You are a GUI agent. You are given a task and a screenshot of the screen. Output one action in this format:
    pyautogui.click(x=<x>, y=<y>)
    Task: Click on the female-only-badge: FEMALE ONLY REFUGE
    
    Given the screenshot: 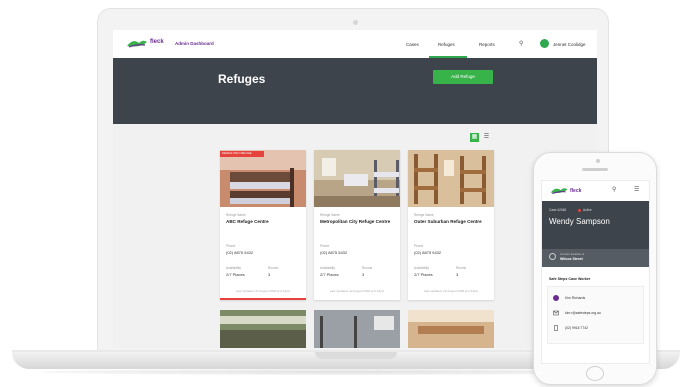 What is the action you would take?
    pyautogui.click(x=242, y=154)
    